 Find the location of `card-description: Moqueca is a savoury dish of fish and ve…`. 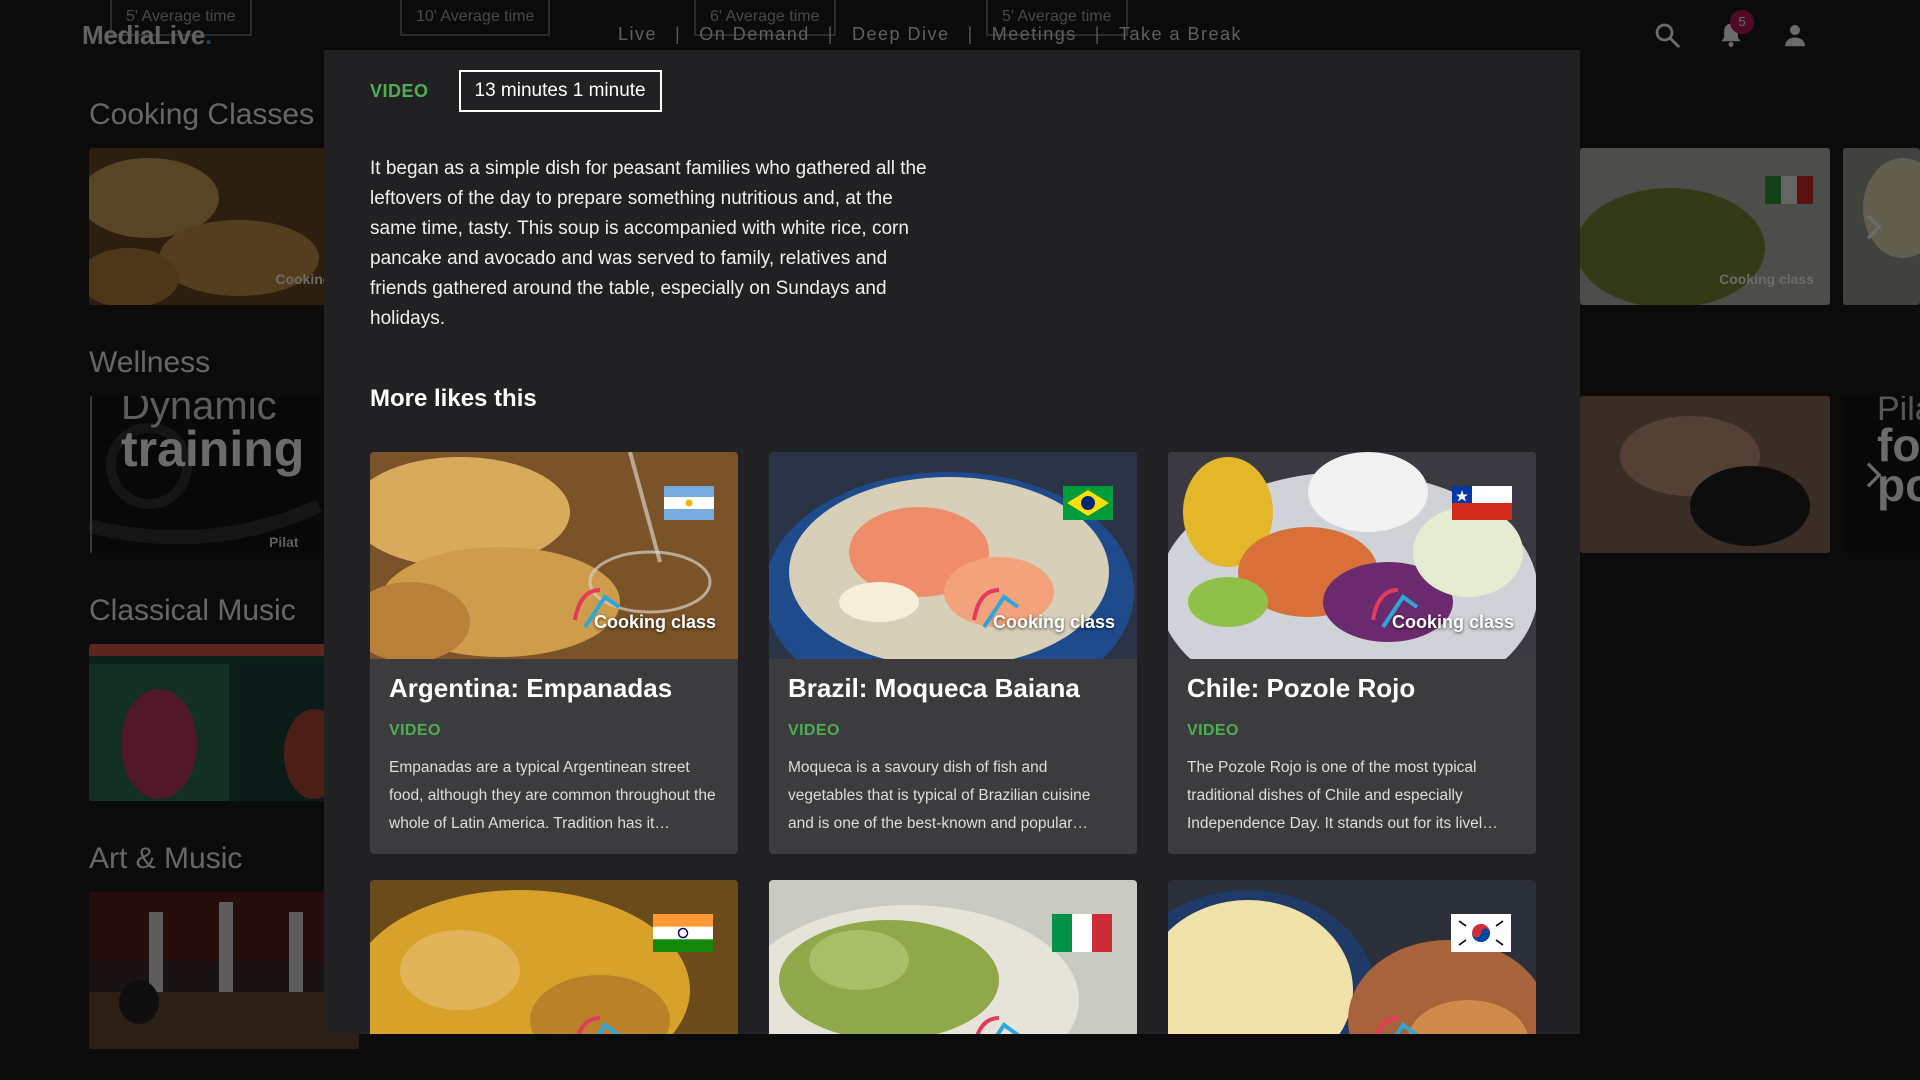

card-description: Moqueca is a savoury dish of fish and ve… is located at coordinates (939, 795).